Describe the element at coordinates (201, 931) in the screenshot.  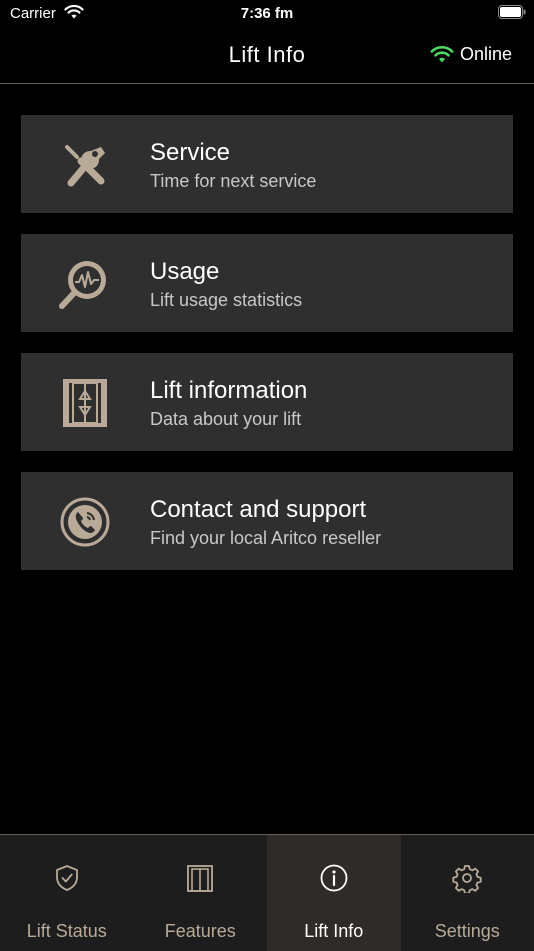
I see `tab-features-label: Features` at that location.